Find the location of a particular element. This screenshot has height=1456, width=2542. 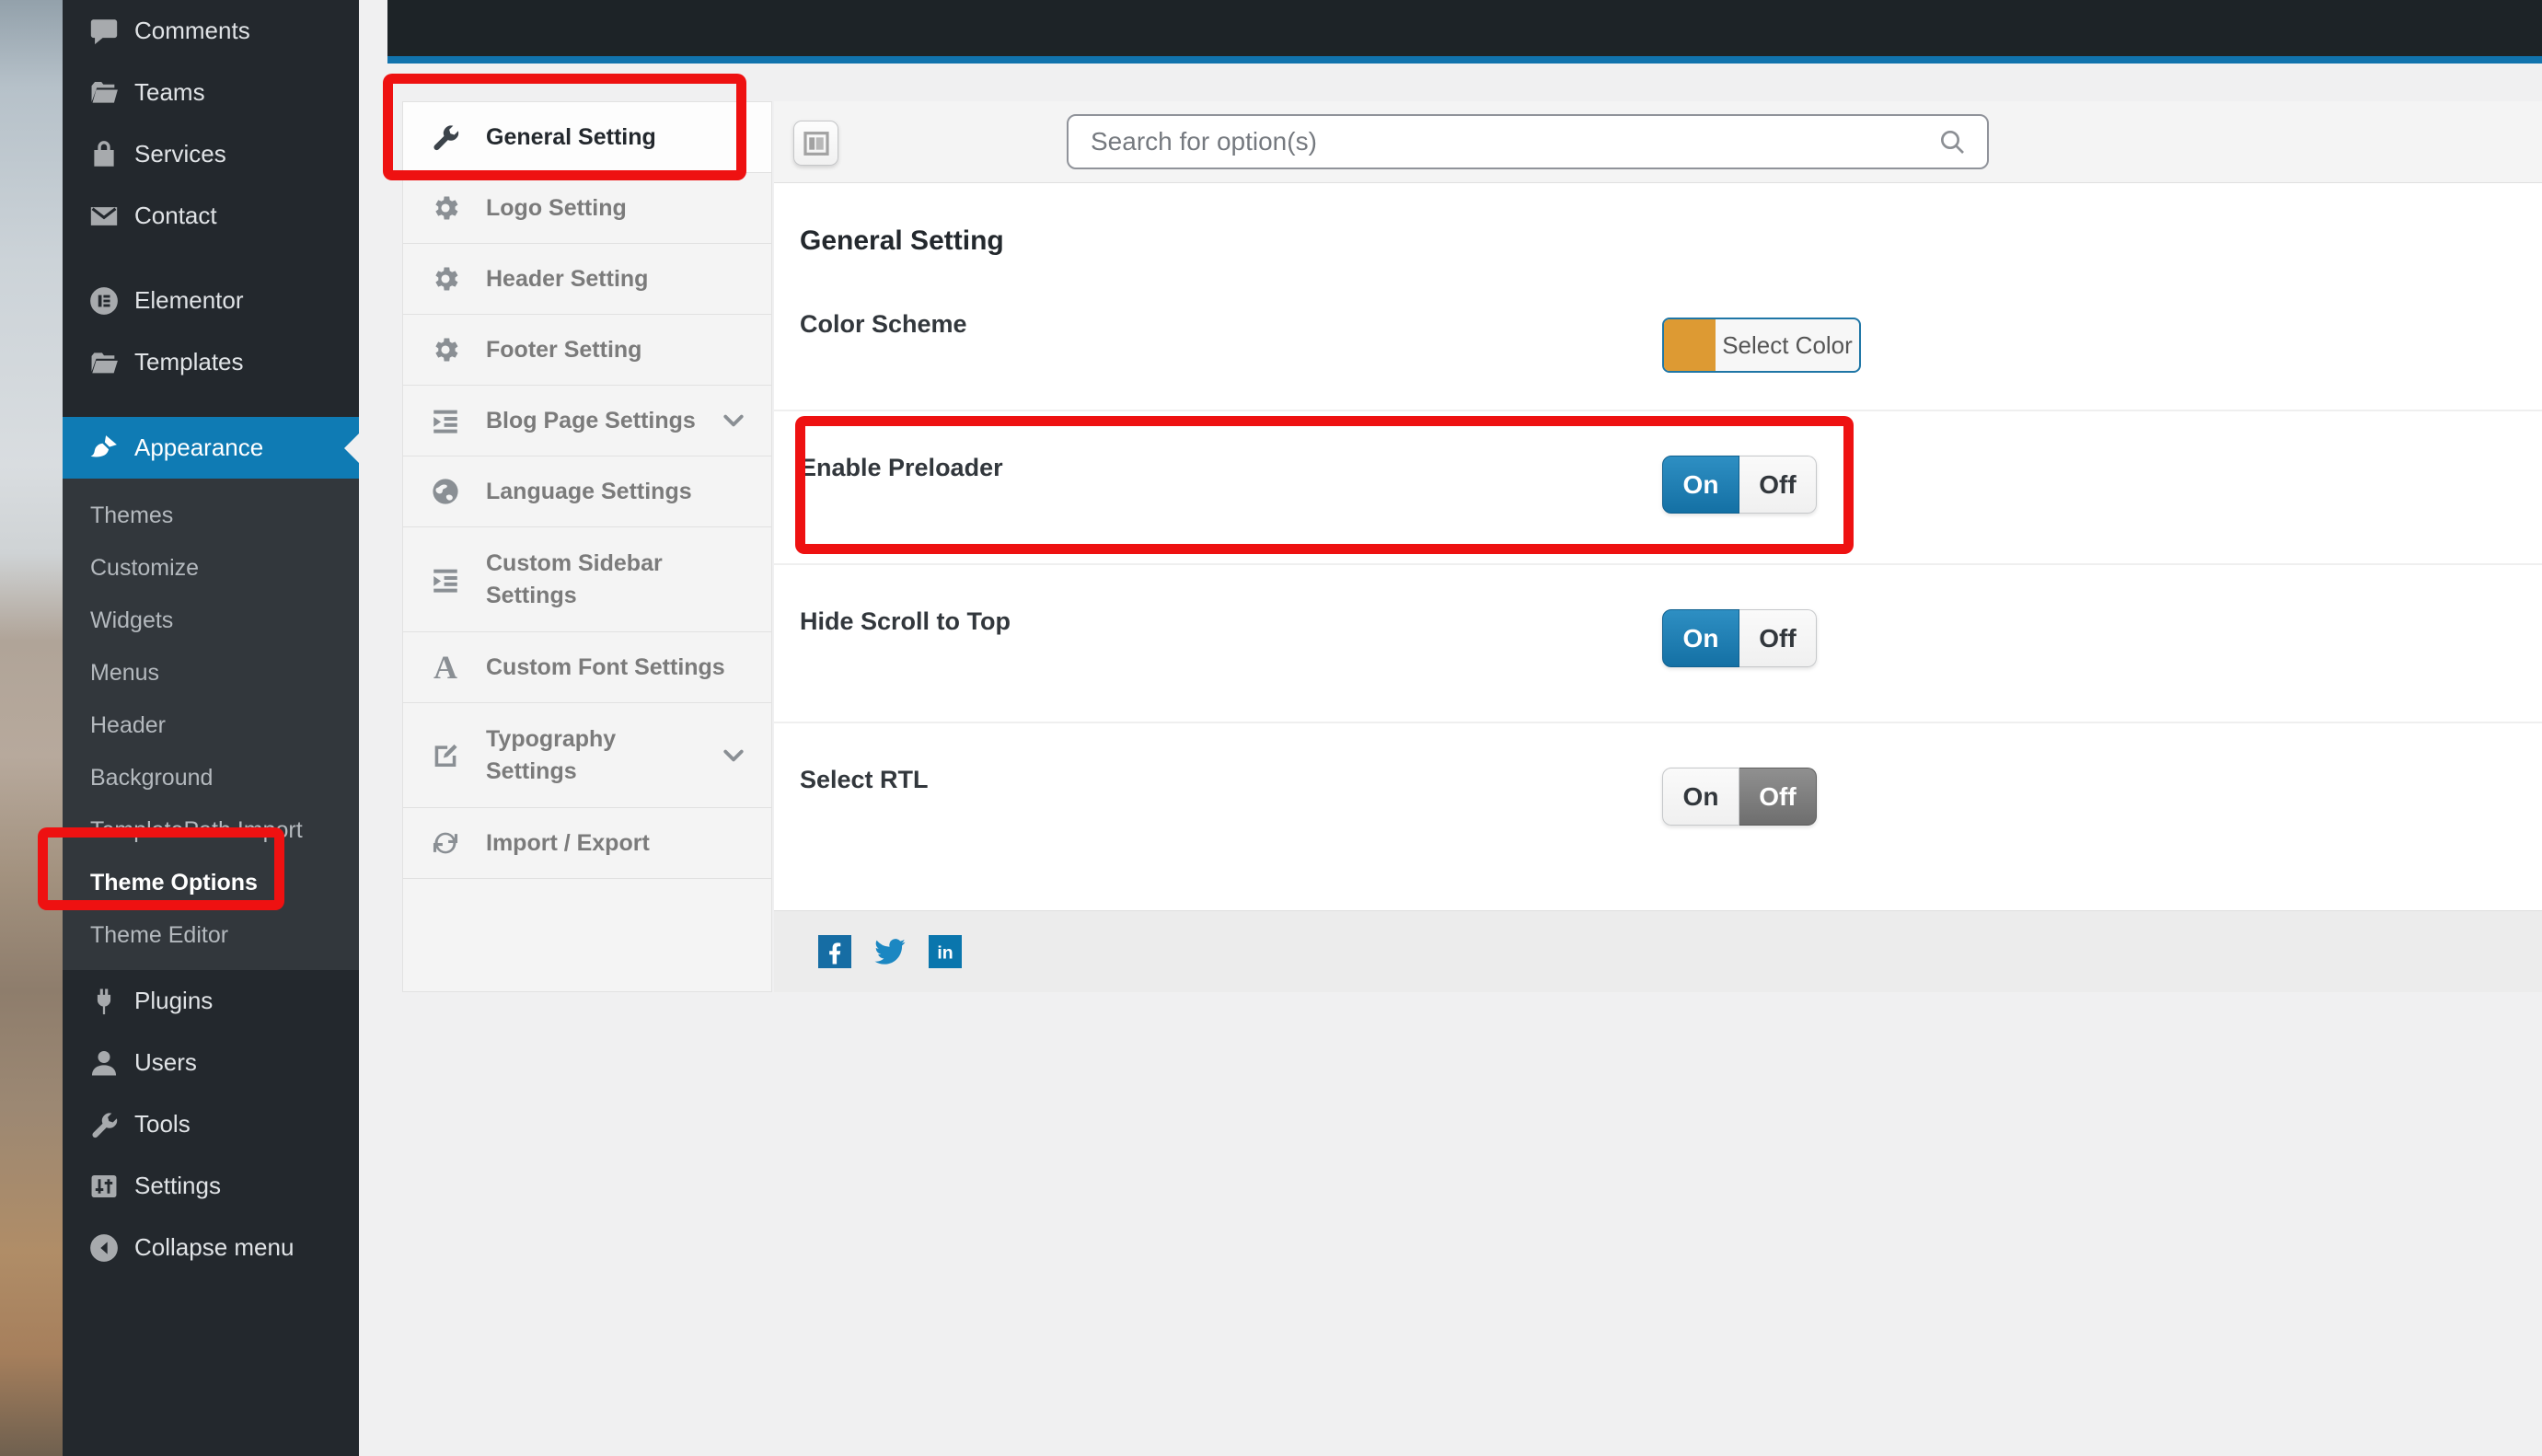

search-input is located at coordinates (1528, 141).